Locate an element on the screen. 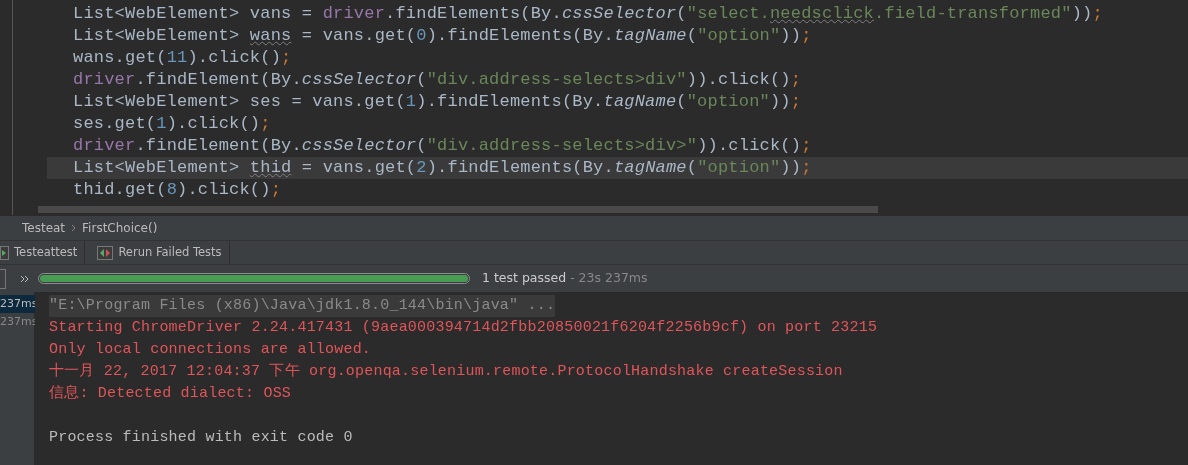 The height and width of the screenshot is (465, 1188). code-line: ses.get(1).click(); is located at coordinates (172, 124).